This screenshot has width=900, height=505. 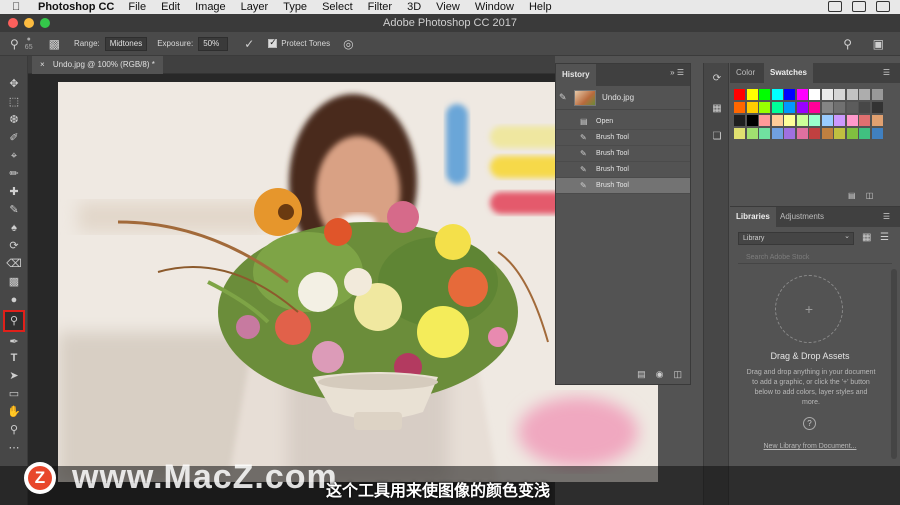 What do you see at coordinates (414, 7) in the screenshot?
I see `menu-3d: 3D` at bounding box center [414, 7].